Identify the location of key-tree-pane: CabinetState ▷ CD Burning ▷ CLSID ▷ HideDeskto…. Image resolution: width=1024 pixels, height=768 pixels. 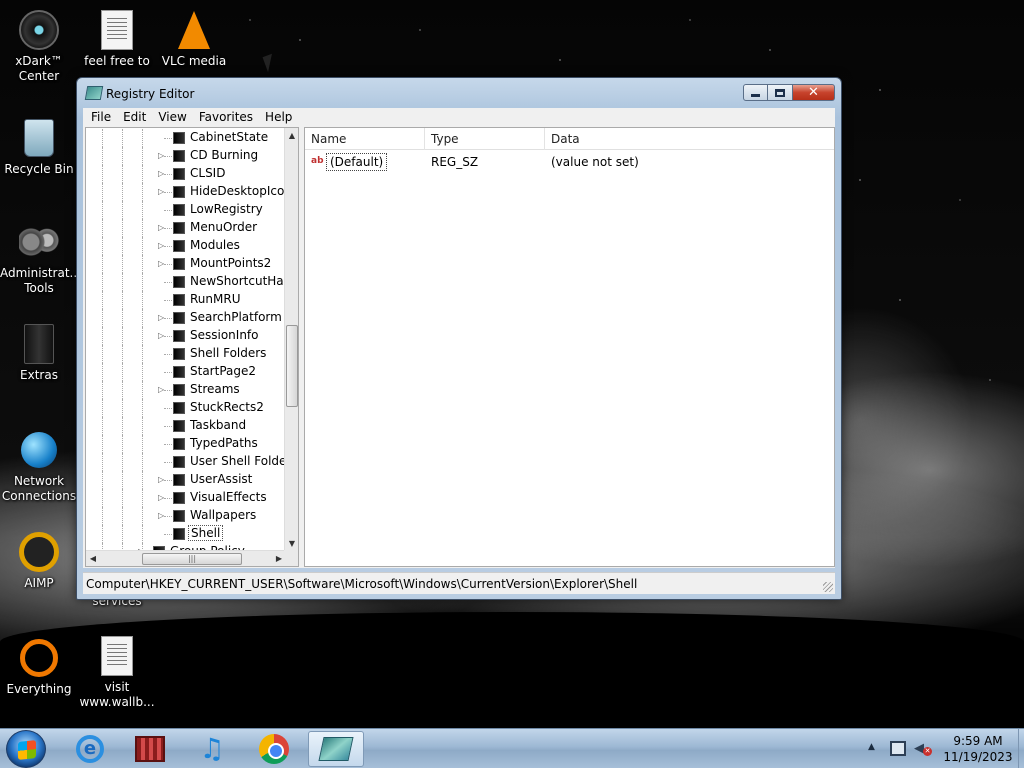
(192, 347).